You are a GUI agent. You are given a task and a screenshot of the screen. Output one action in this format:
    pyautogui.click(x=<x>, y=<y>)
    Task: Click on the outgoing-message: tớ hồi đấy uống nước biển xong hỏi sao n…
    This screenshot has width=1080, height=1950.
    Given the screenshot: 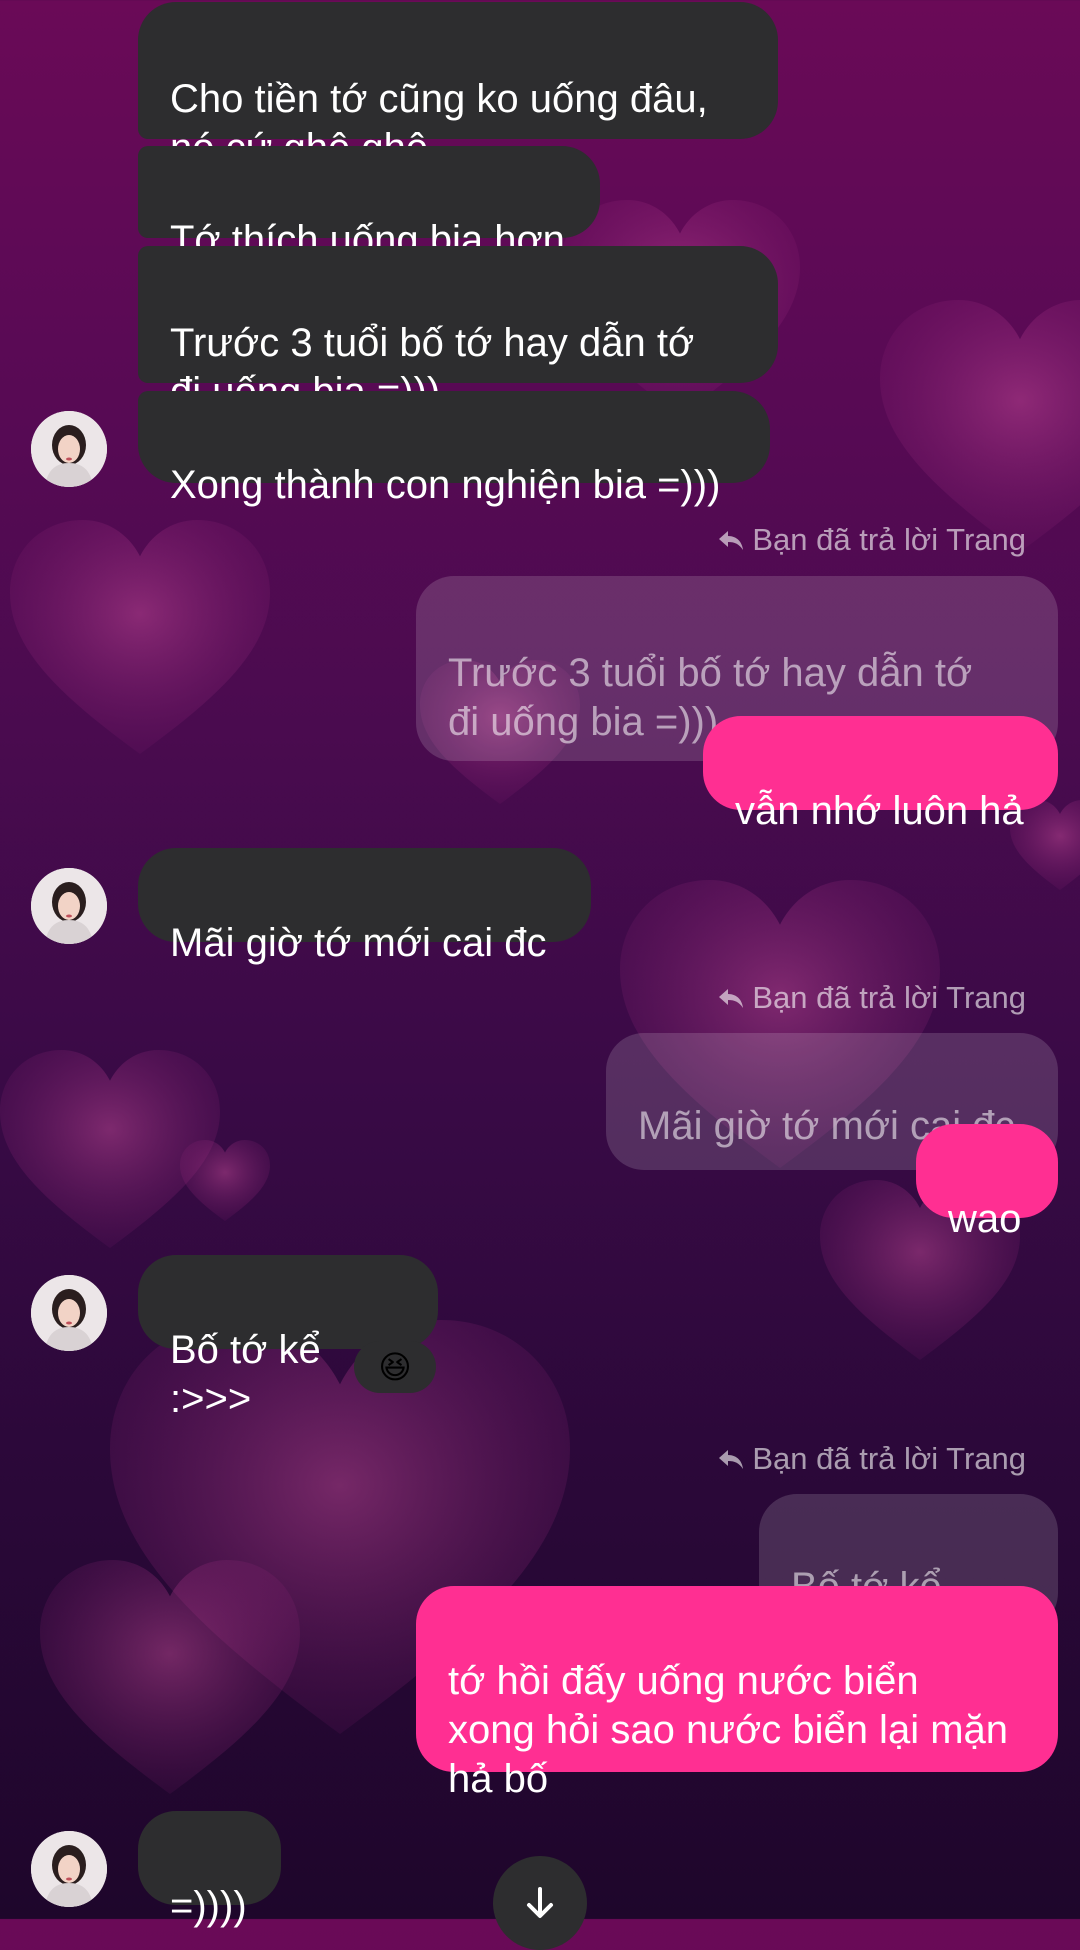 What is the action you would take?
    pyautogui.click(x=737, y=1693)
    